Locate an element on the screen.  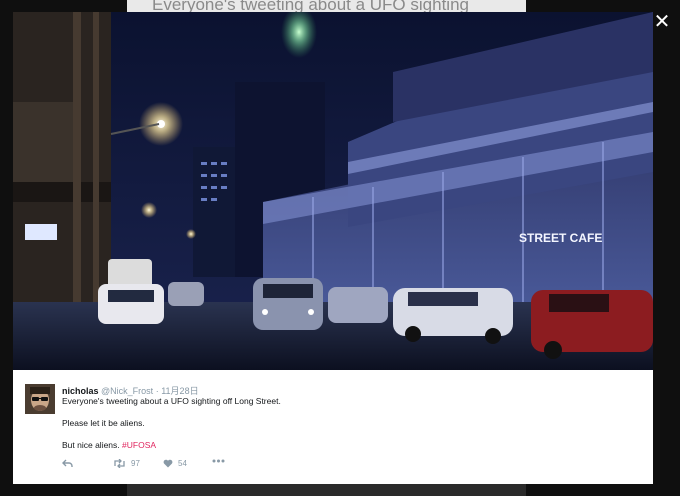
tweet-line-3: But nice aliens. #UFOSA is located at coordinates (342, 445).